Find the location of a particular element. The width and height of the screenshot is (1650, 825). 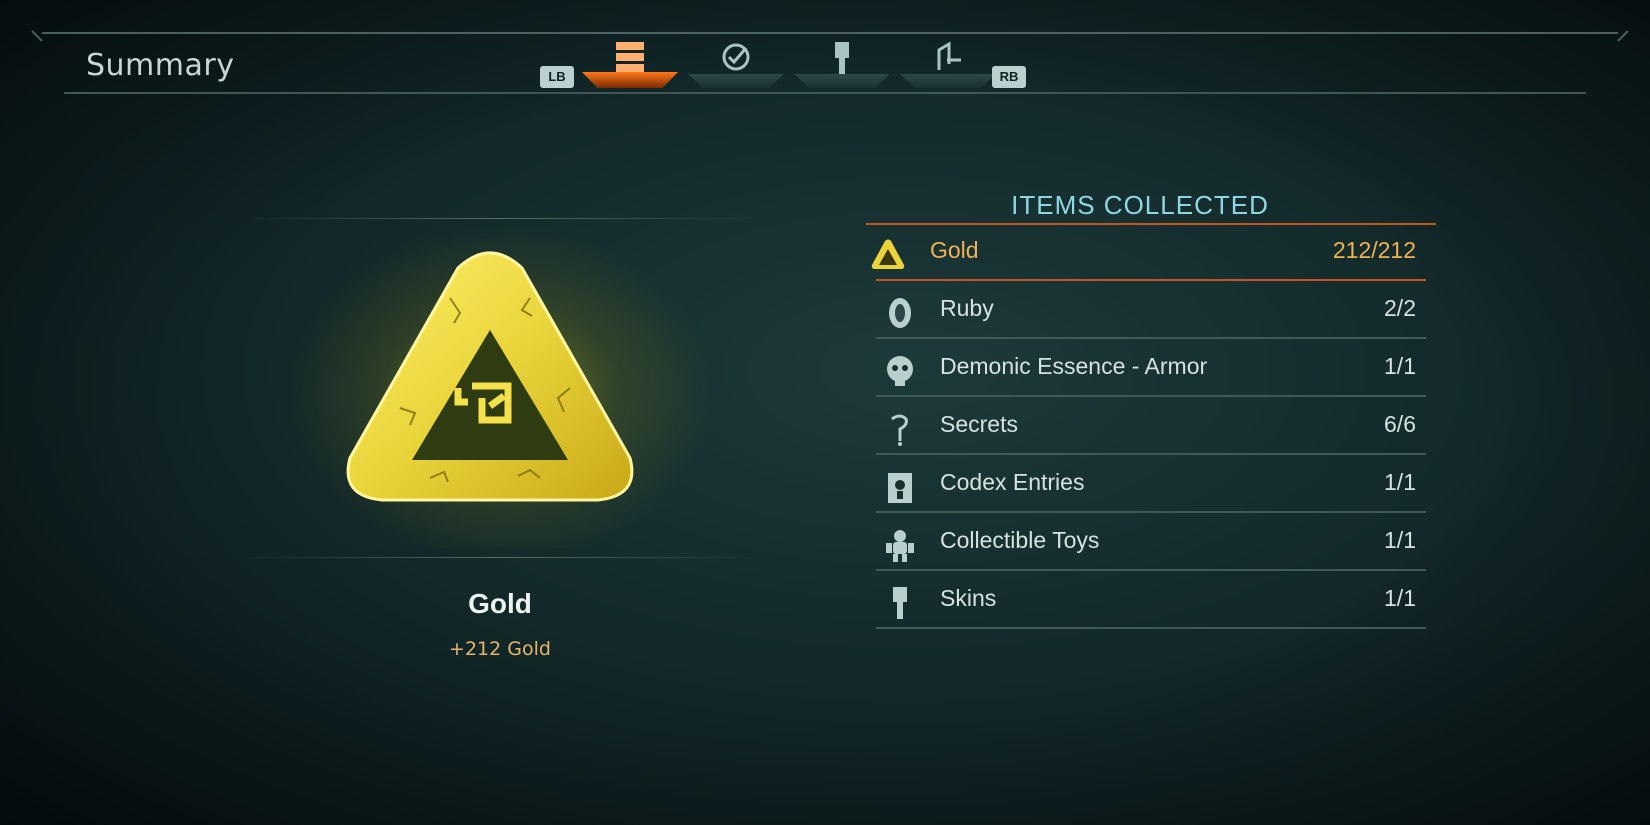

tab-objectives is located at coordinates (736, 62).